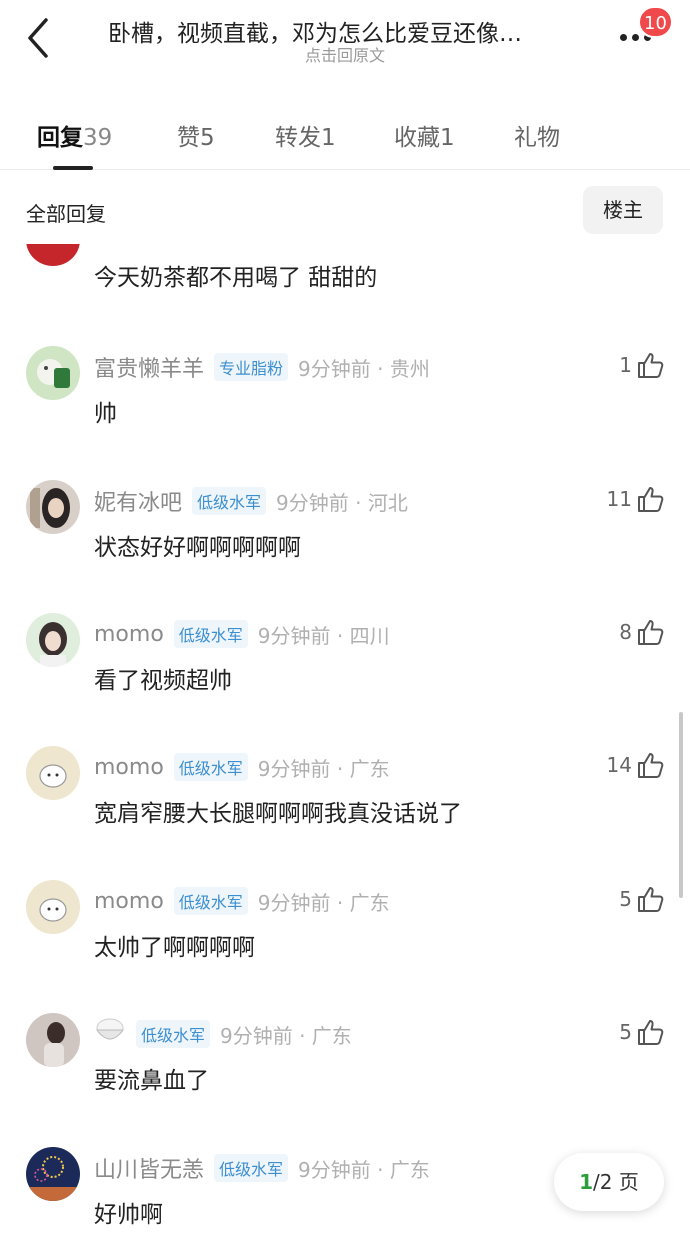  I want to click on comment-meta: momo 低级水军 9分钟前 · 四川, so click(242, 634).